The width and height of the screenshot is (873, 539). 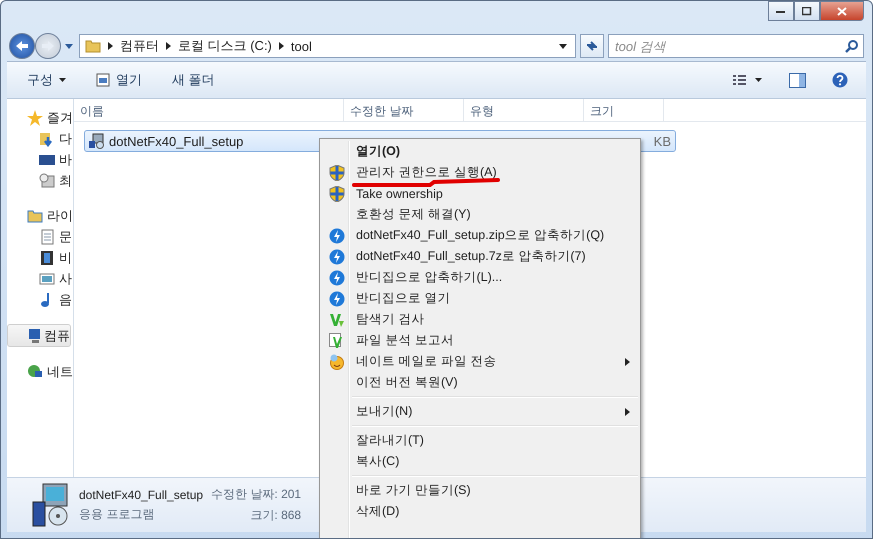 I want to click on file-size: 크기: 868, so click(x=276, y=515).